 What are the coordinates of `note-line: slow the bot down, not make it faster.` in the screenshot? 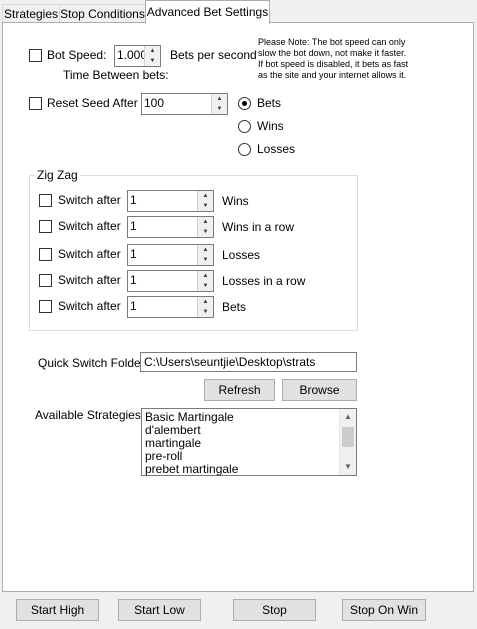 It's located at (332, 53).